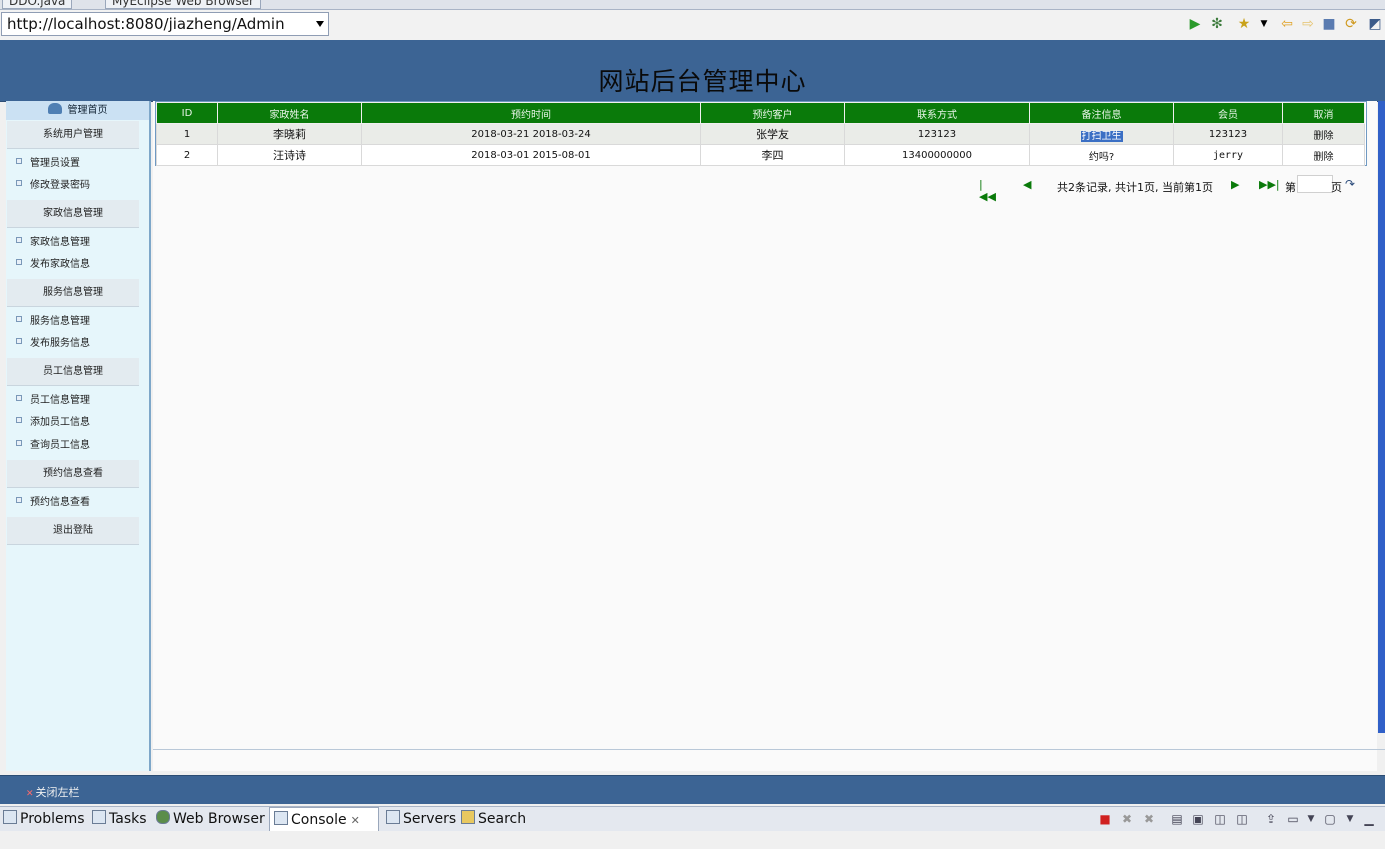 This screenshot has width=1385, height=849. I want to click on open-console-dropdown-icon: ▼, so click(1350, 819).